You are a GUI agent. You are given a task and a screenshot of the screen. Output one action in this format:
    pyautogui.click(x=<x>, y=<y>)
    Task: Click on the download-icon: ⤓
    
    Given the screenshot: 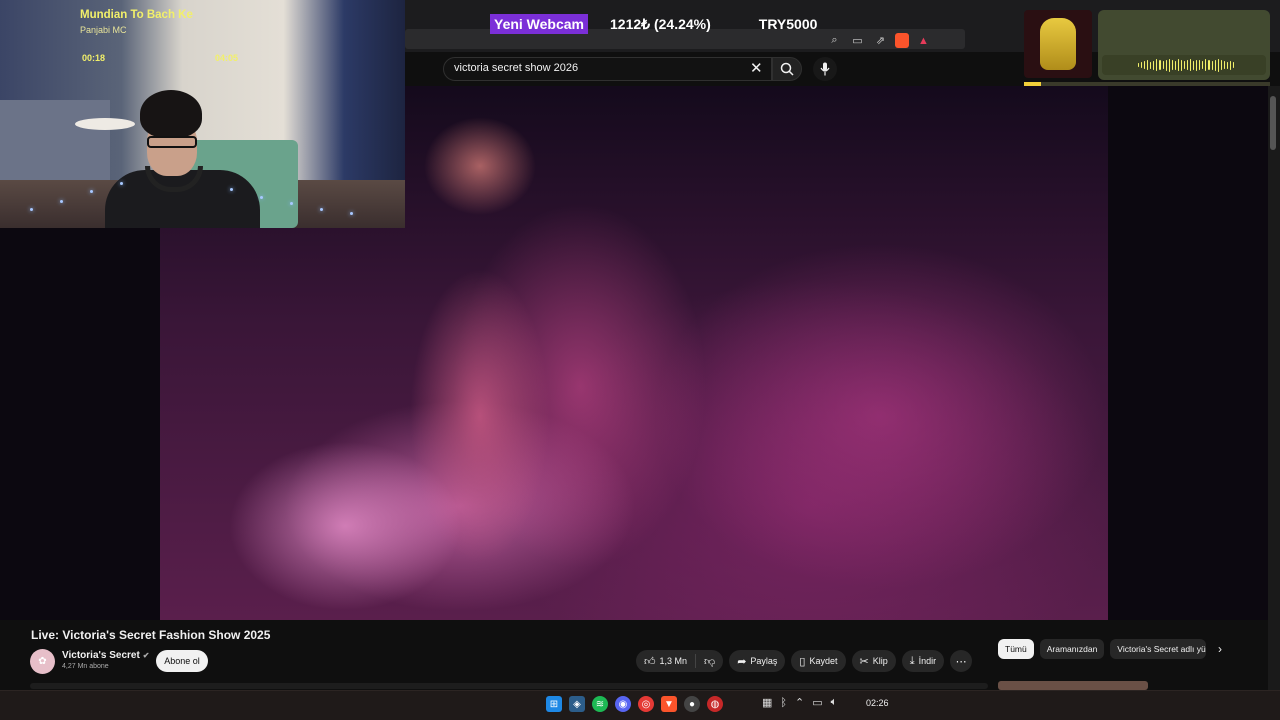 What is the action you would take?
    pyautogui.click(x=912, y=660)
    